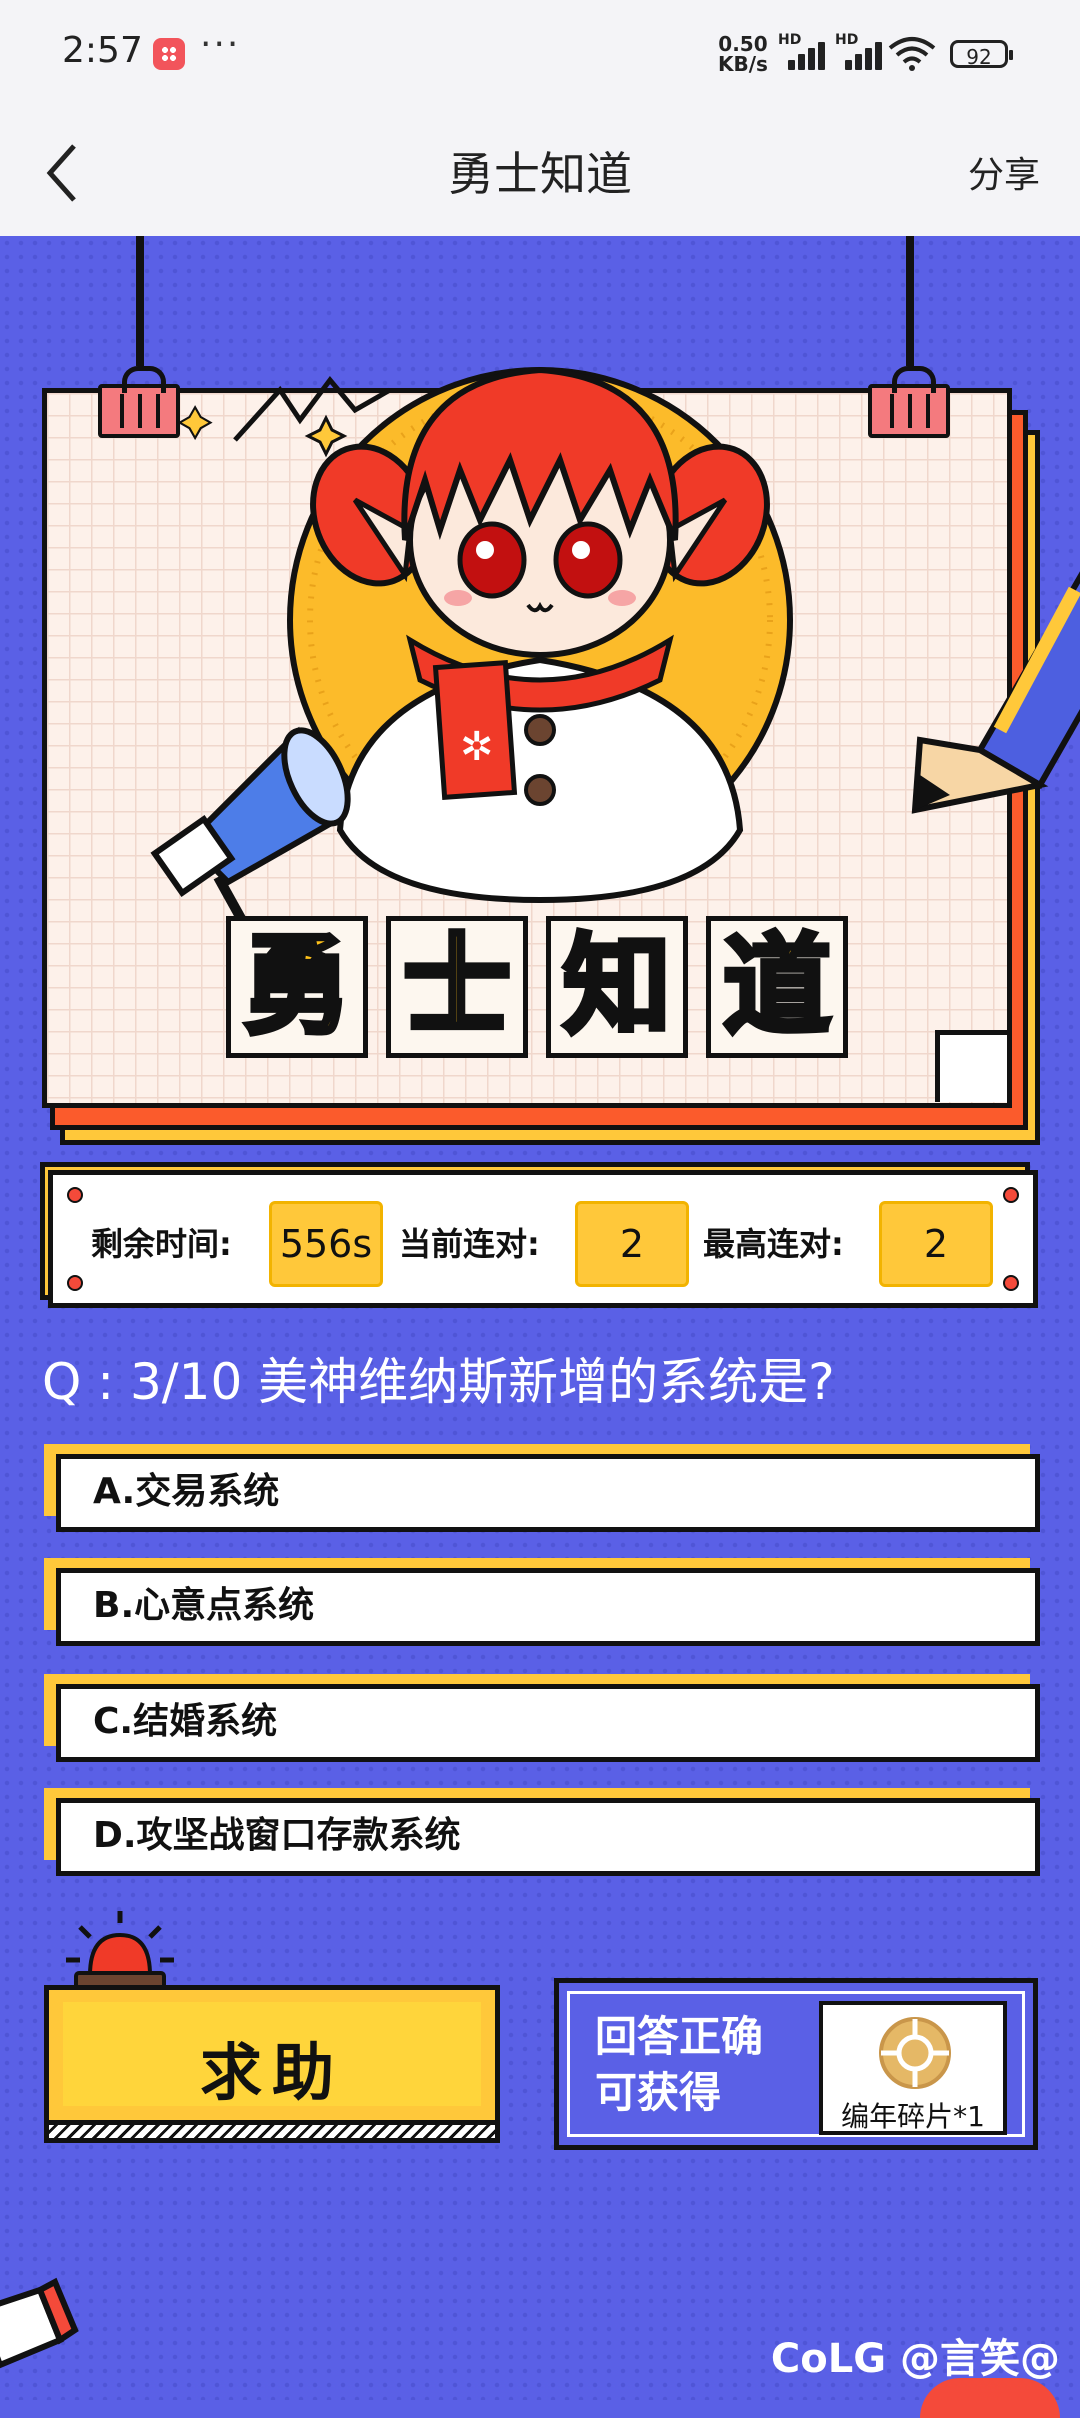 Image resolution: width=1080 pixels, height=2418 pixels. Describe the element at coordinates (102, 50) in the screenshot. I see `status-time: 2:57` at that location.